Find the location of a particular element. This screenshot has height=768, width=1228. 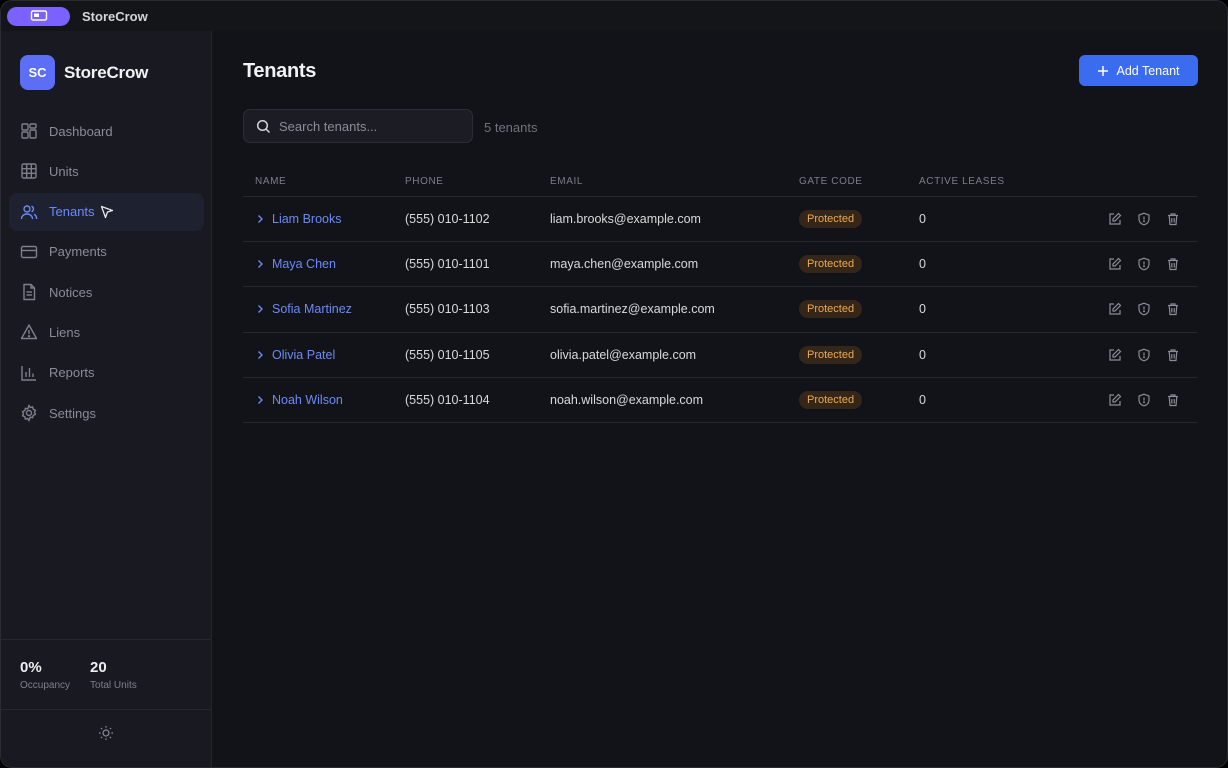

sidebar-item-dashboard: Dashboard is located at coordinates (106, 131).